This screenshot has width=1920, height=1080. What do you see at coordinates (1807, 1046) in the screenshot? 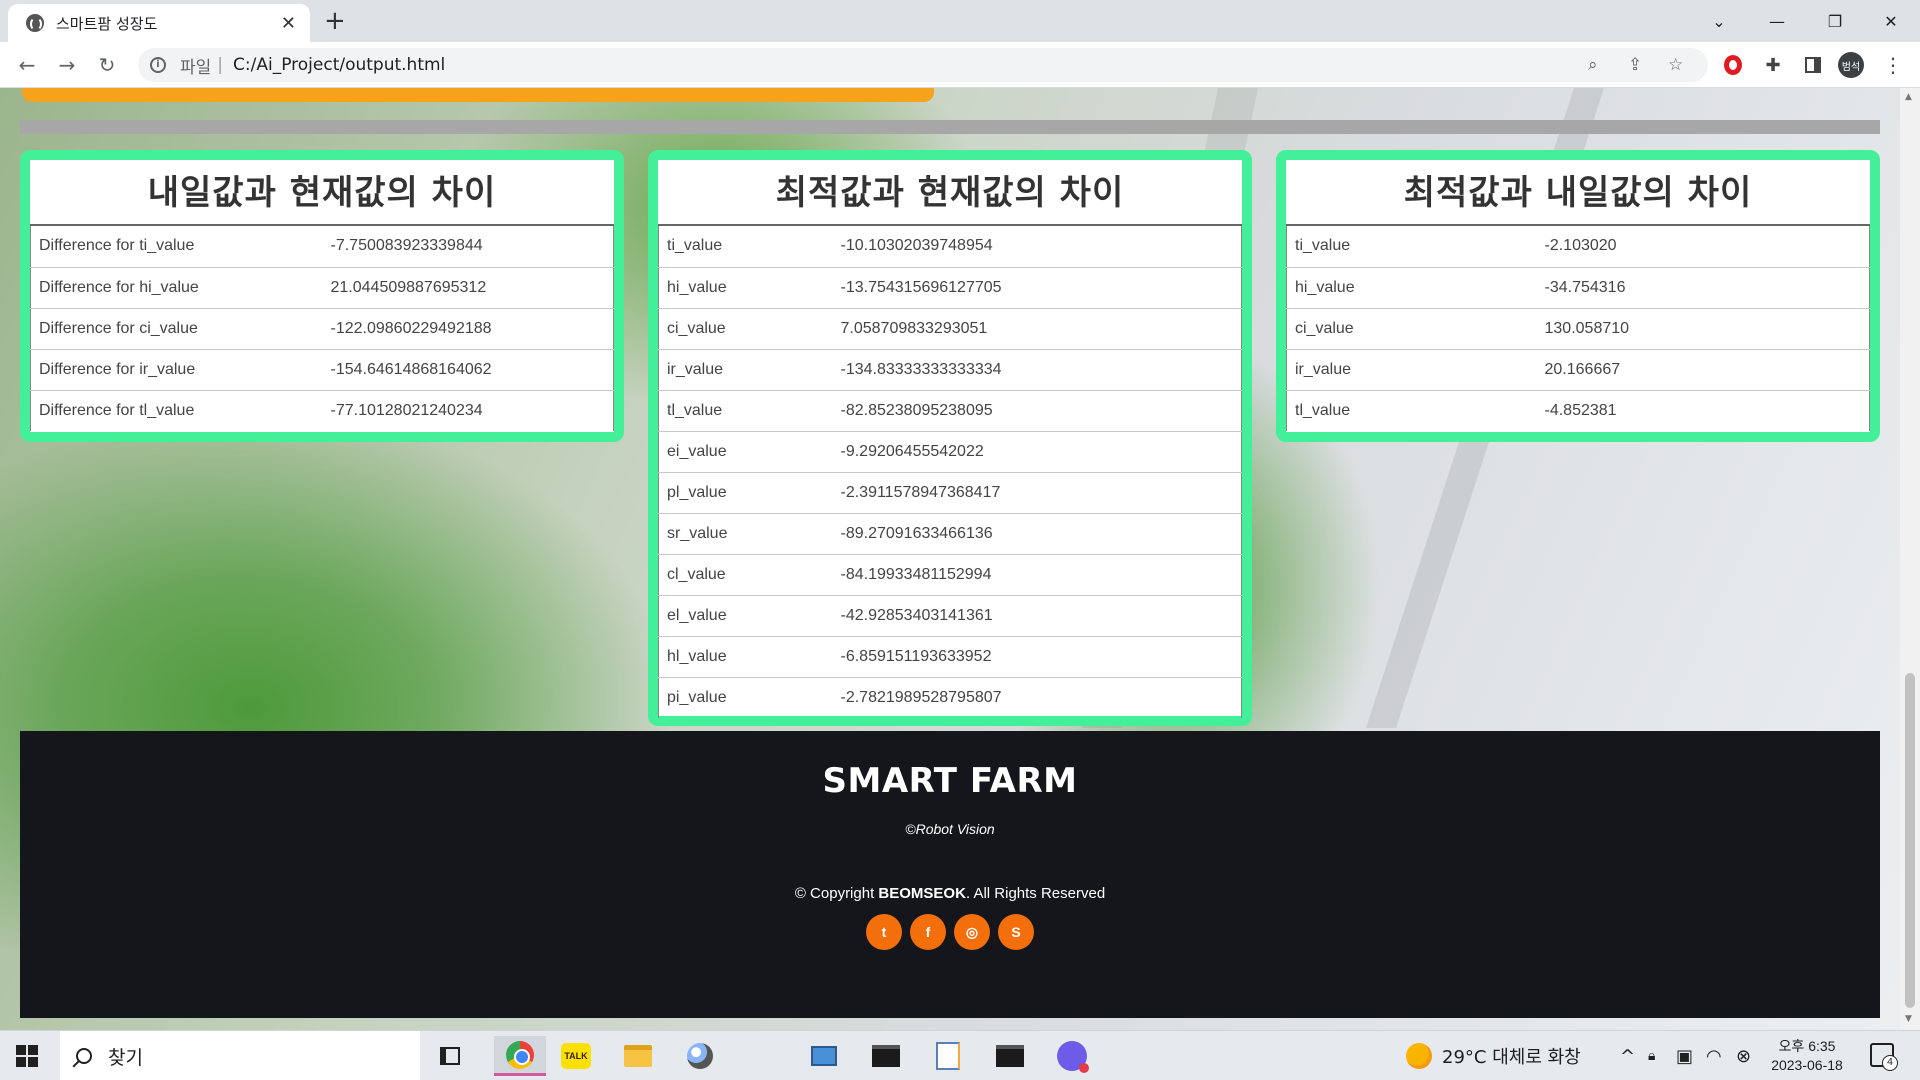
I see `clock-time: 오후 6:35` at bounding box center [1807, 1046].